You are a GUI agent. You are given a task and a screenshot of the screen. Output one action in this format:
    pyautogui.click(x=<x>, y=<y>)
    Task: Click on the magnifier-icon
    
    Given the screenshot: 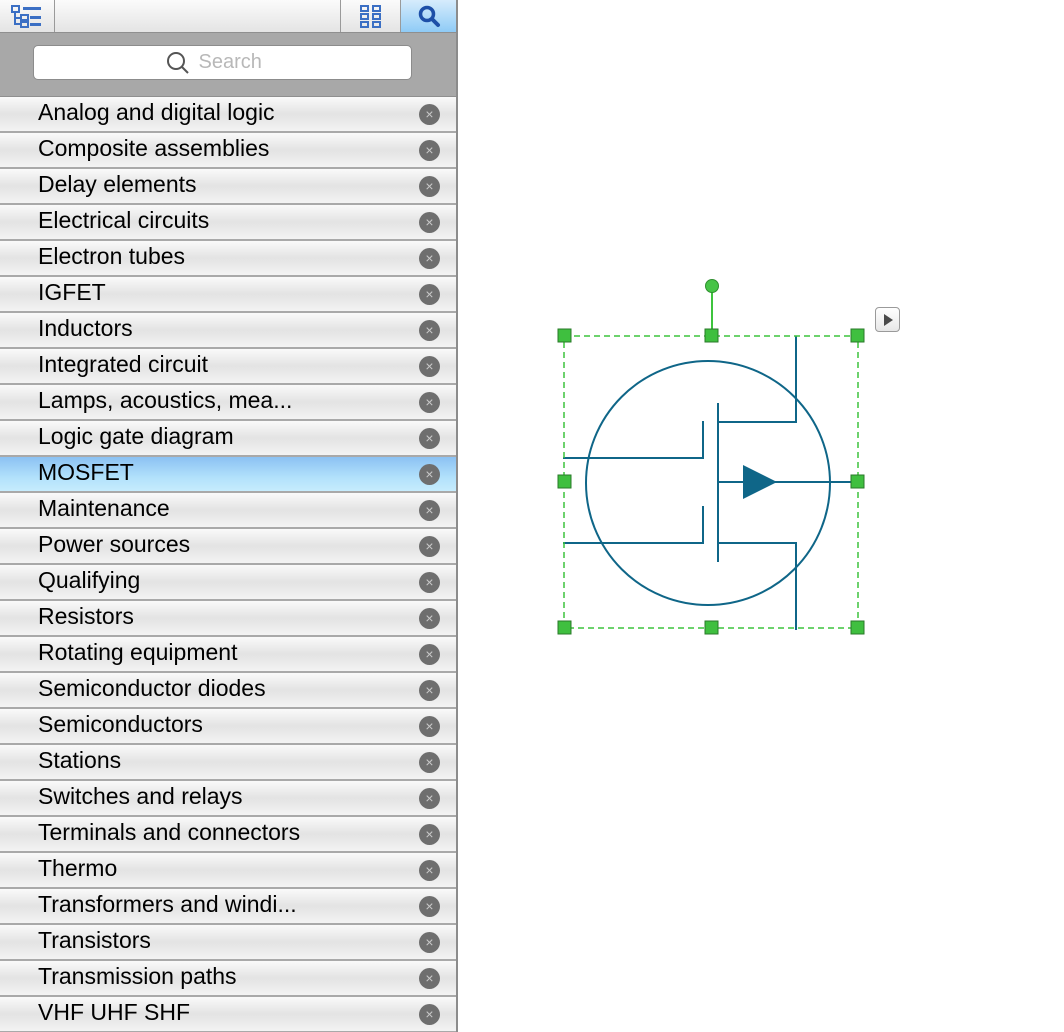 What is the action you would take?
    pyautogui.click(x=177, y=62)
    